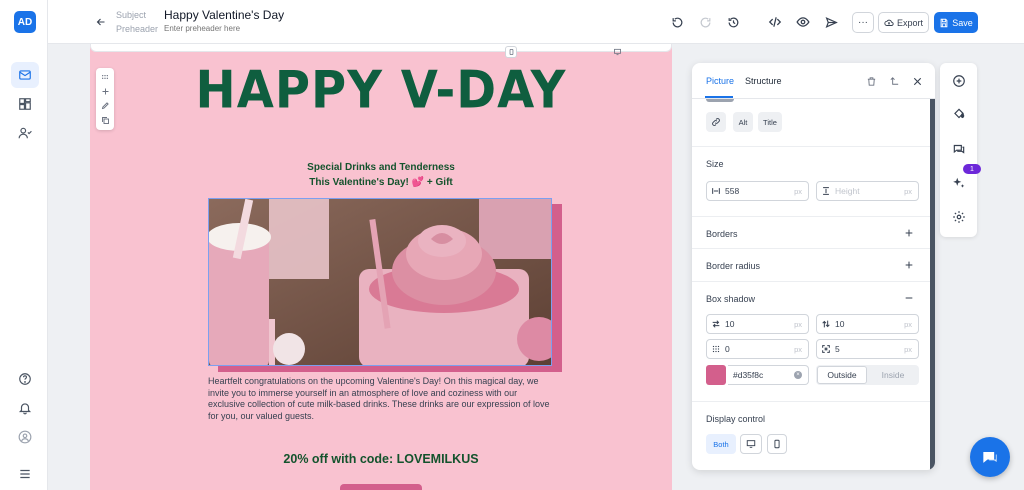 Image resolution: width=1024 pixels, height=490 pixels. Describe the element at coordinates (837, 349) in the screenshot. I see `shadow-spread-value: 5` at that location.